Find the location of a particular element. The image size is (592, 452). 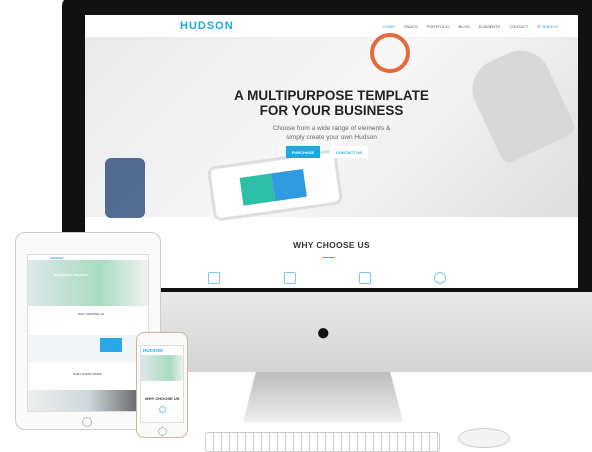

mouse is located at coordinates (484, 438).